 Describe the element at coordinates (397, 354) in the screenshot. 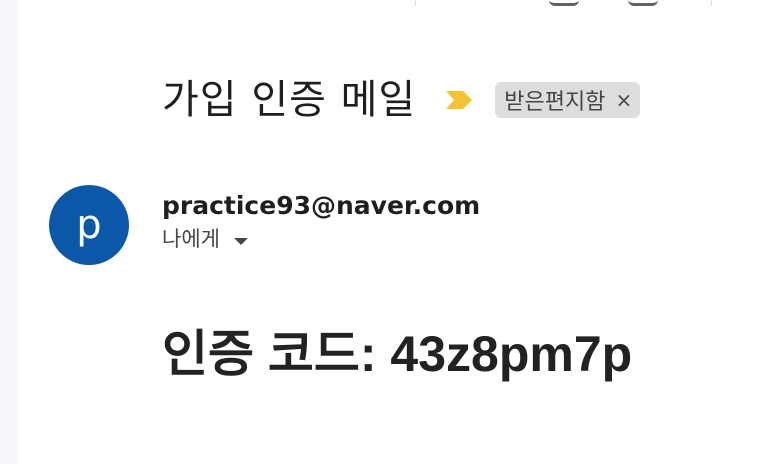

I see `email-body-verification-code: 인증 코드: 43z8pm7p` at that location.